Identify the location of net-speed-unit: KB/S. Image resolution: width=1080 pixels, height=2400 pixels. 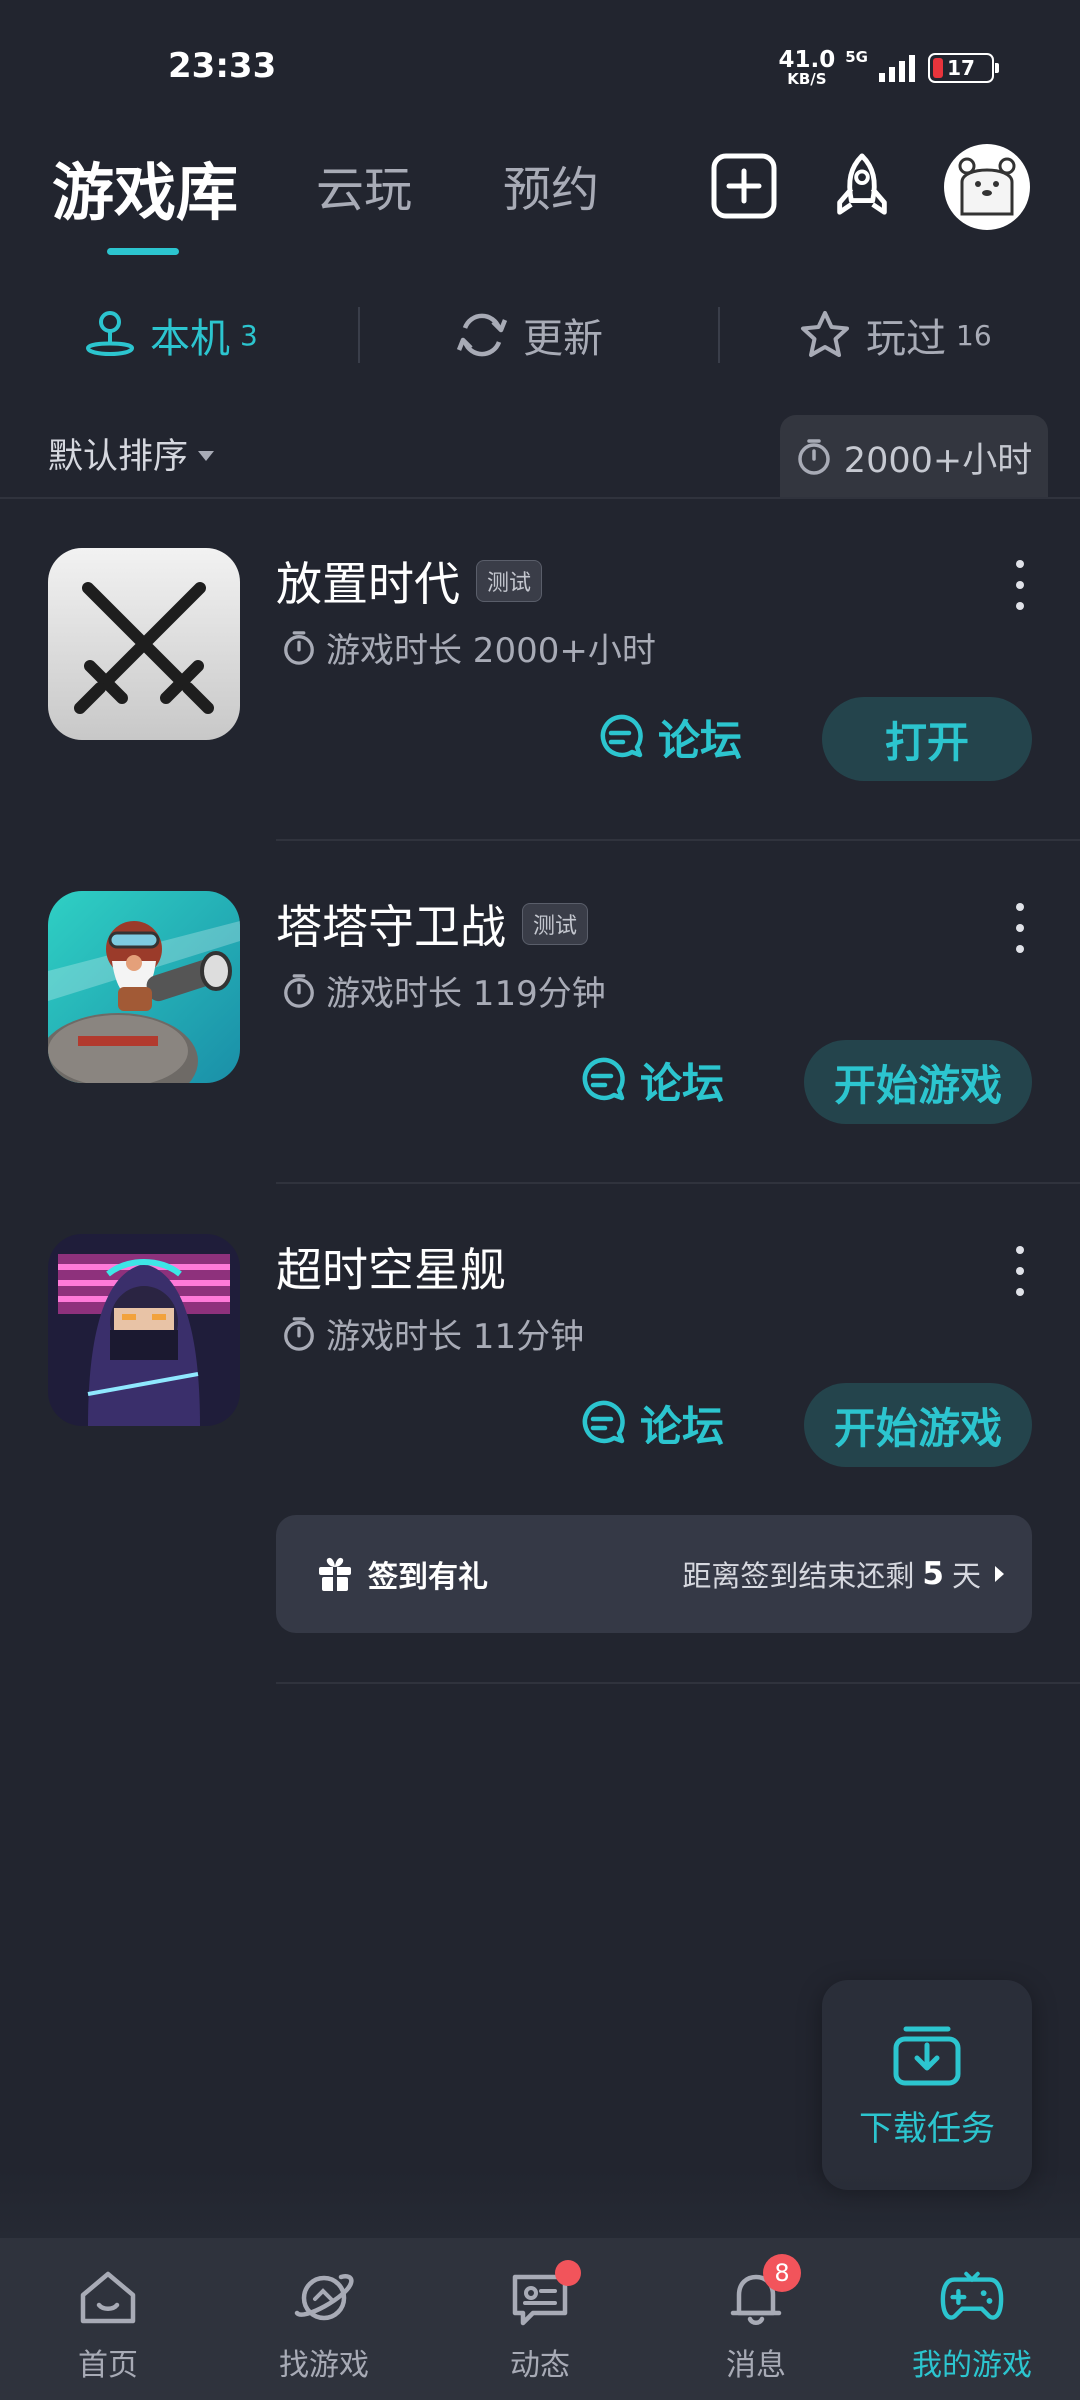
(807, 79).